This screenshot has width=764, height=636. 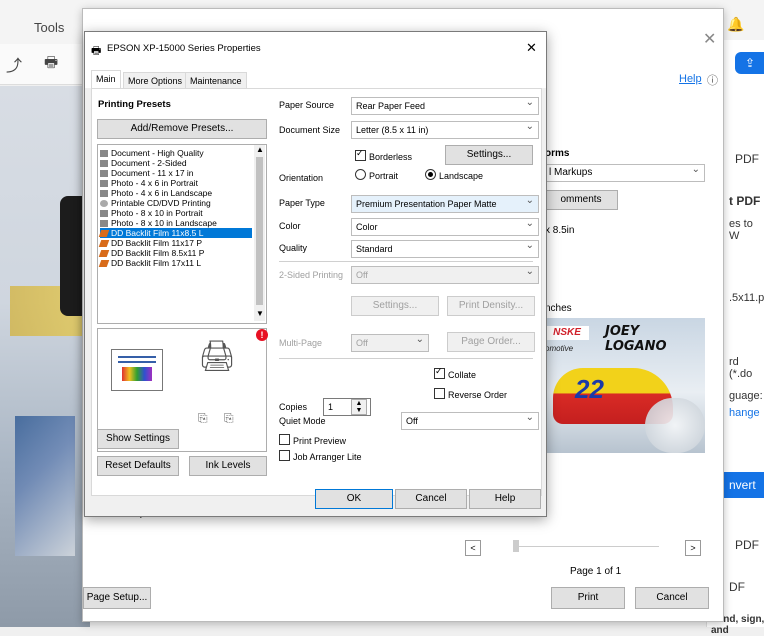 What do you see at coordinates (51, 64) in the screenshot?
I see `printer-icon: 🖶` at bounding box center [51, 64].